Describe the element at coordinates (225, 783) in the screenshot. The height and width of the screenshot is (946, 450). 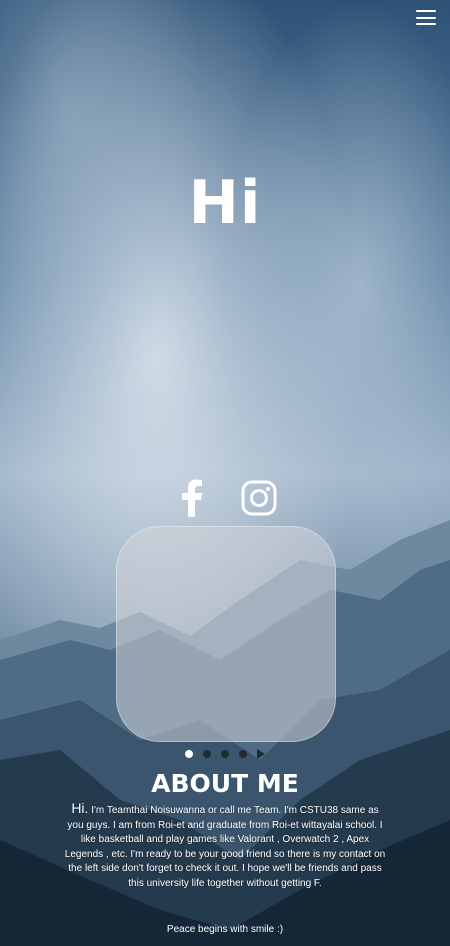
I see `about-title: ABOUT ME` at that location.